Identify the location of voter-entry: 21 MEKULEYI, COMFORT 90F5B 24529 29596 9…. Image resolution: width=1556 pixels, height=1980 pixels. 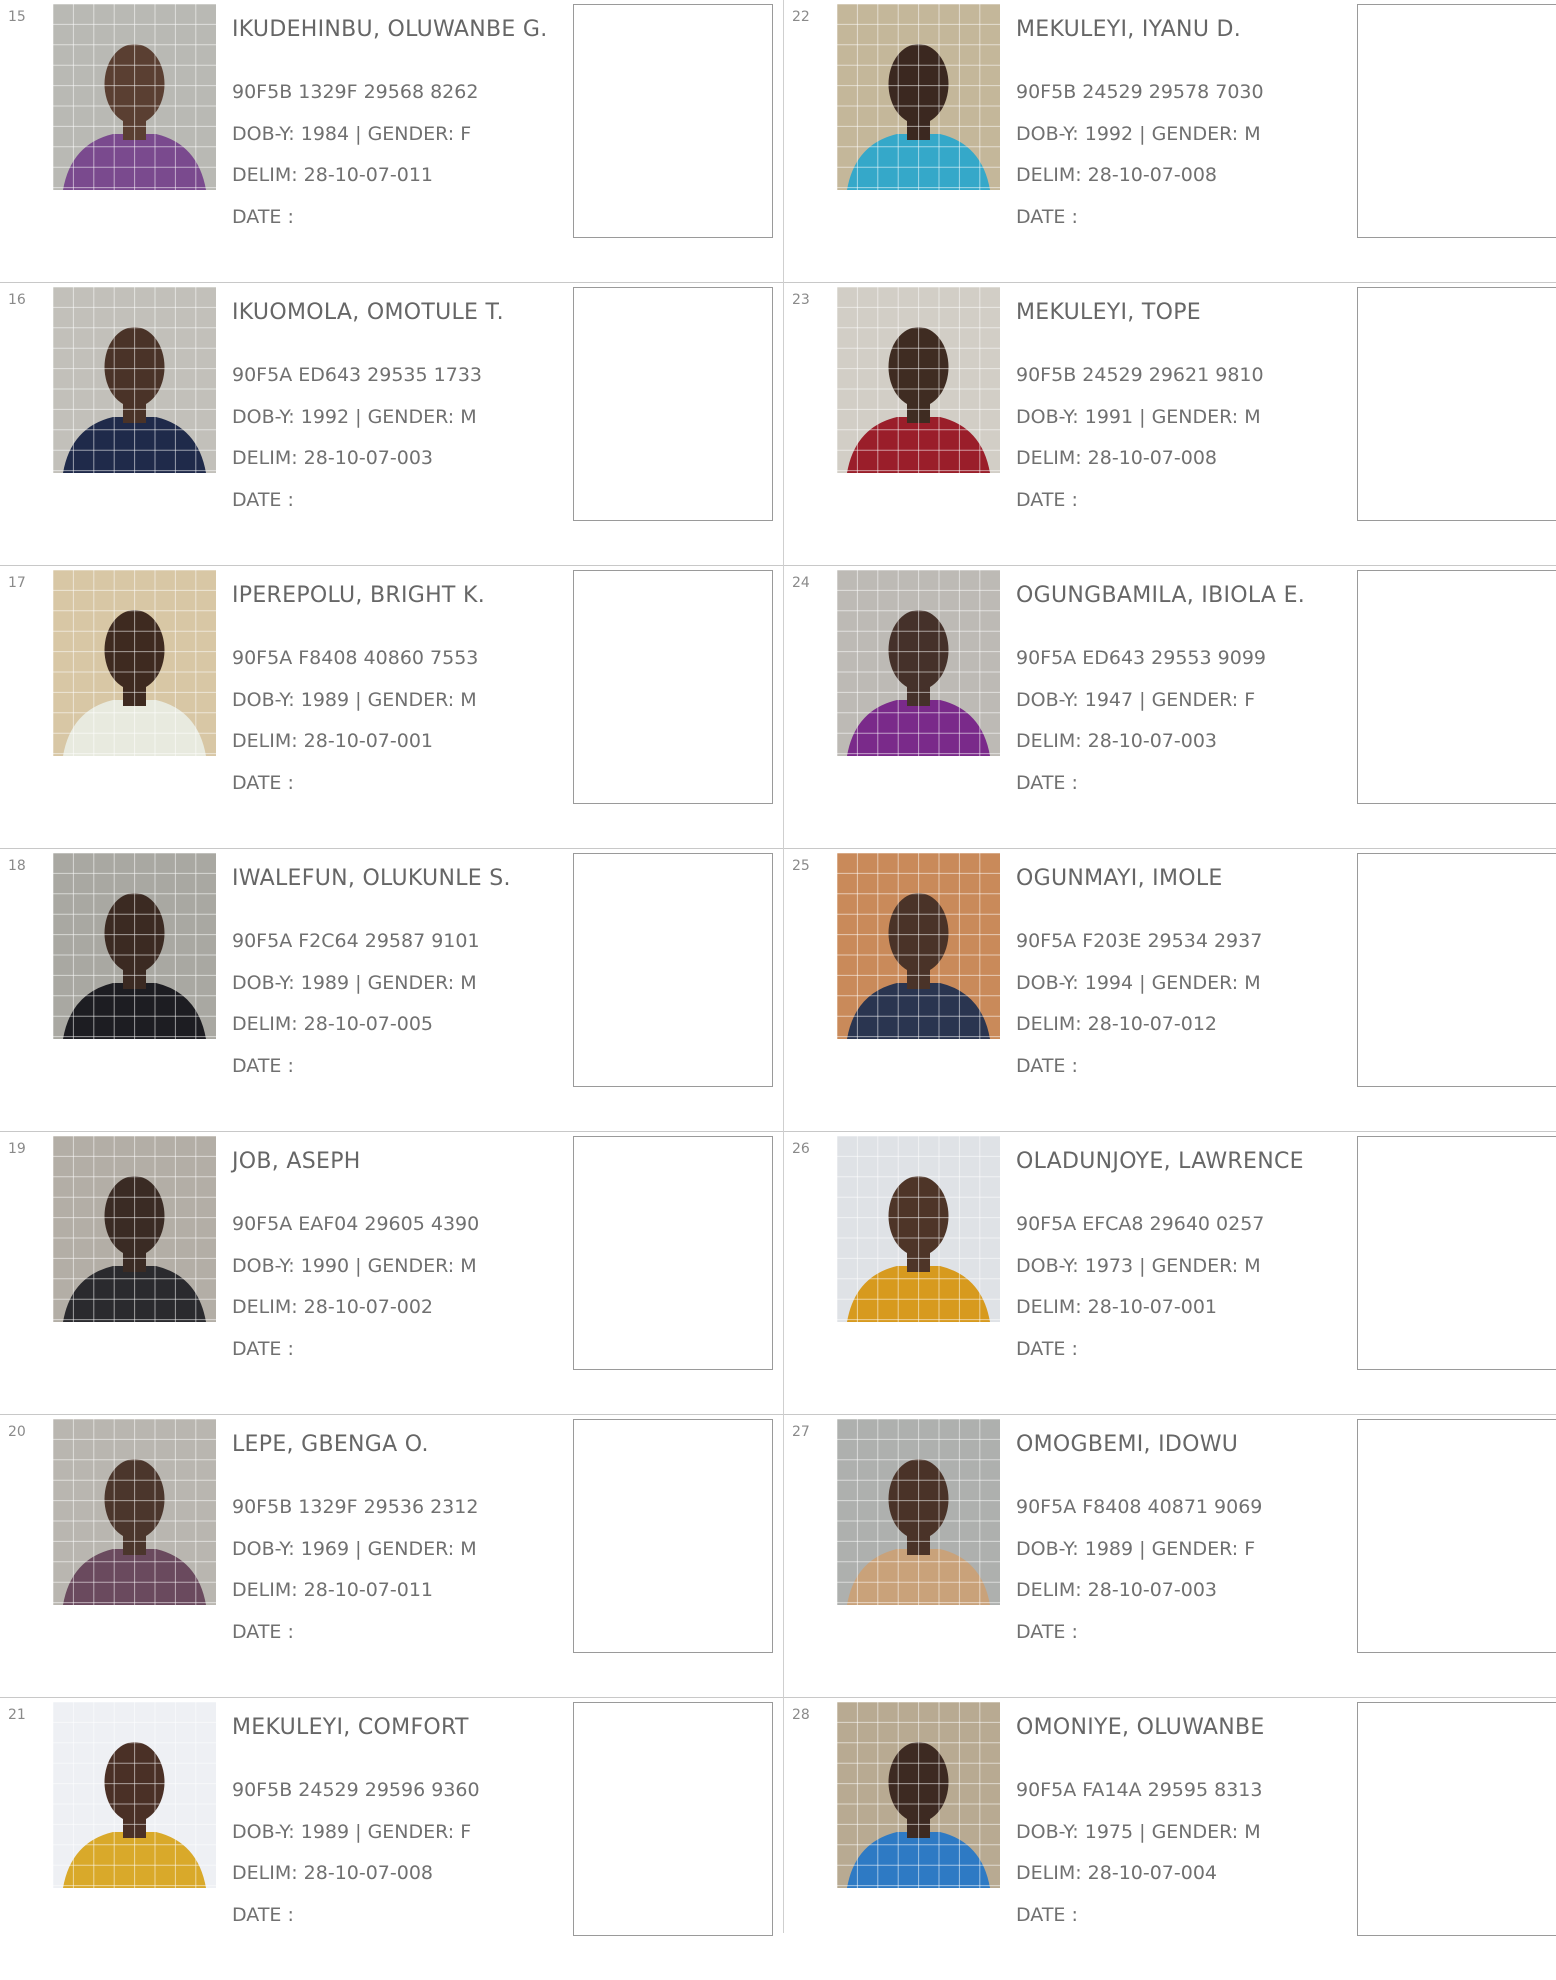
(391, 1839).